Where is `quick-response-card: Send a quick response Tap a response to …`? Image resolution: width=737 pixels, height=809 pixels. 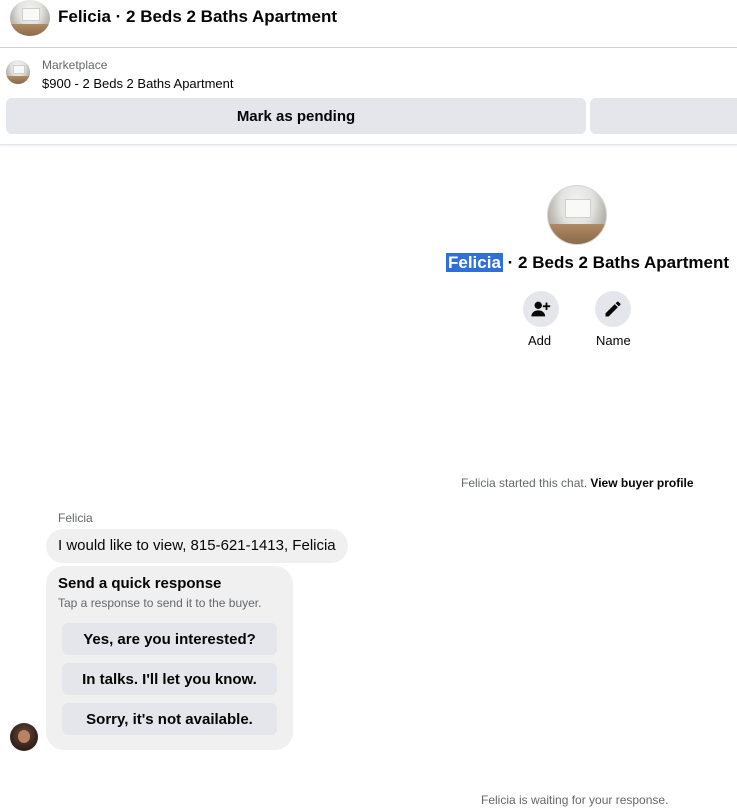
quick-response-card: Send a quick response Tap a response to … is located at coordinates (169, 658).